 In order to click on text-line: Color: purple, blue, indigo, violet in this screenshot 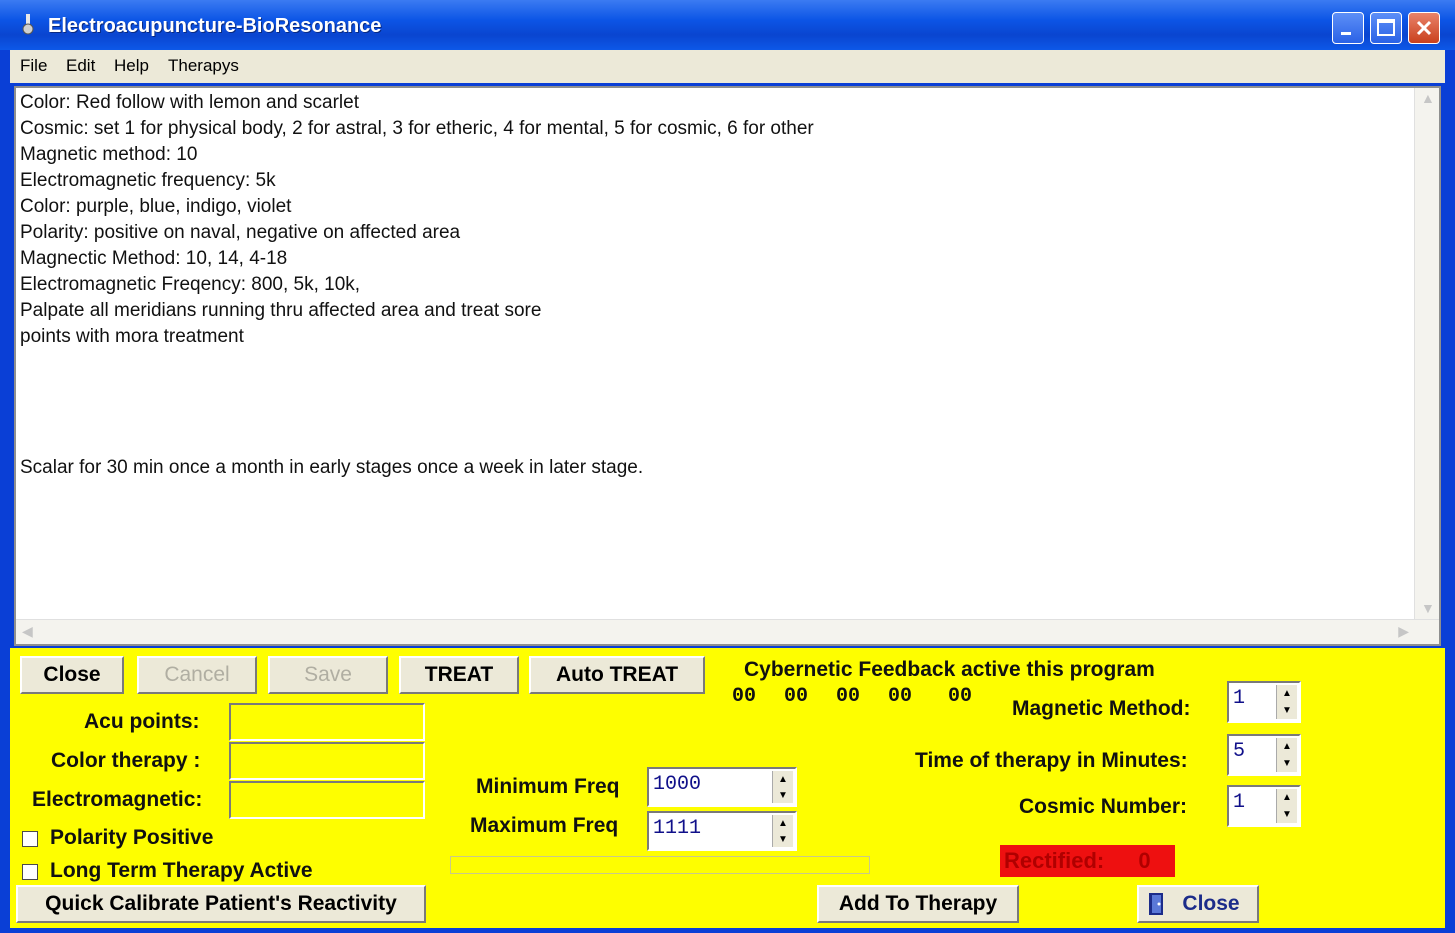, I will do `click(156, 206)`.